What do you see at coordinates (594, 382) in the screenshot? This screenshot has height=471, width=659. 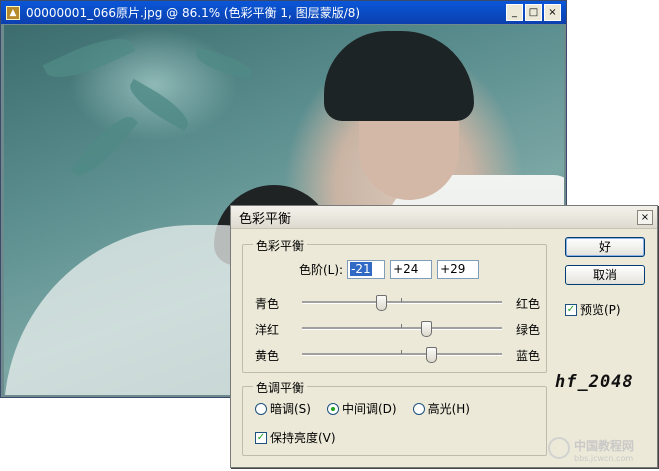 I see `author-signature: hf_2048` at bounding box center [594, 382].